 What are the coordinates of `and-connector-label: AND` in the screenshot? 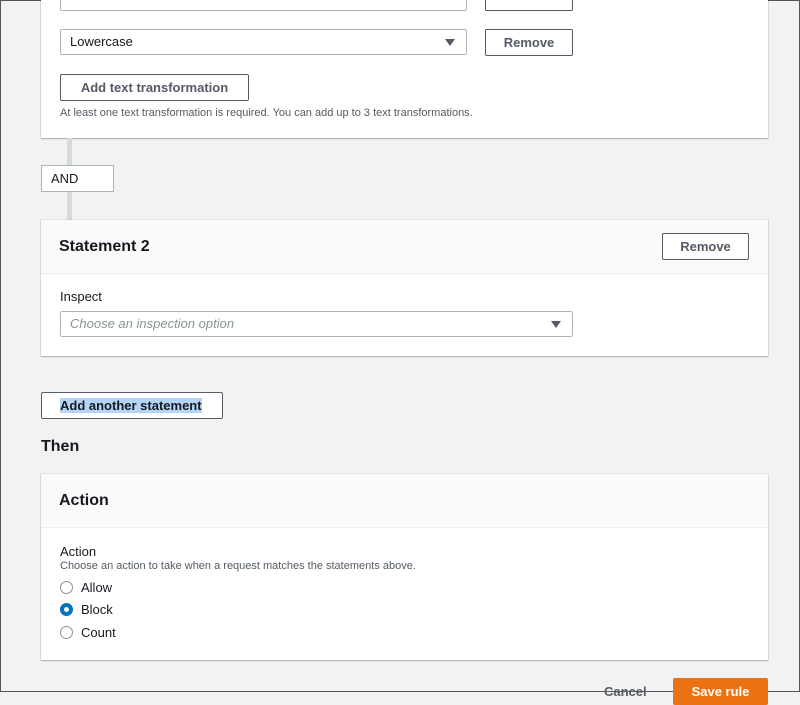 It's located at (65, 178).